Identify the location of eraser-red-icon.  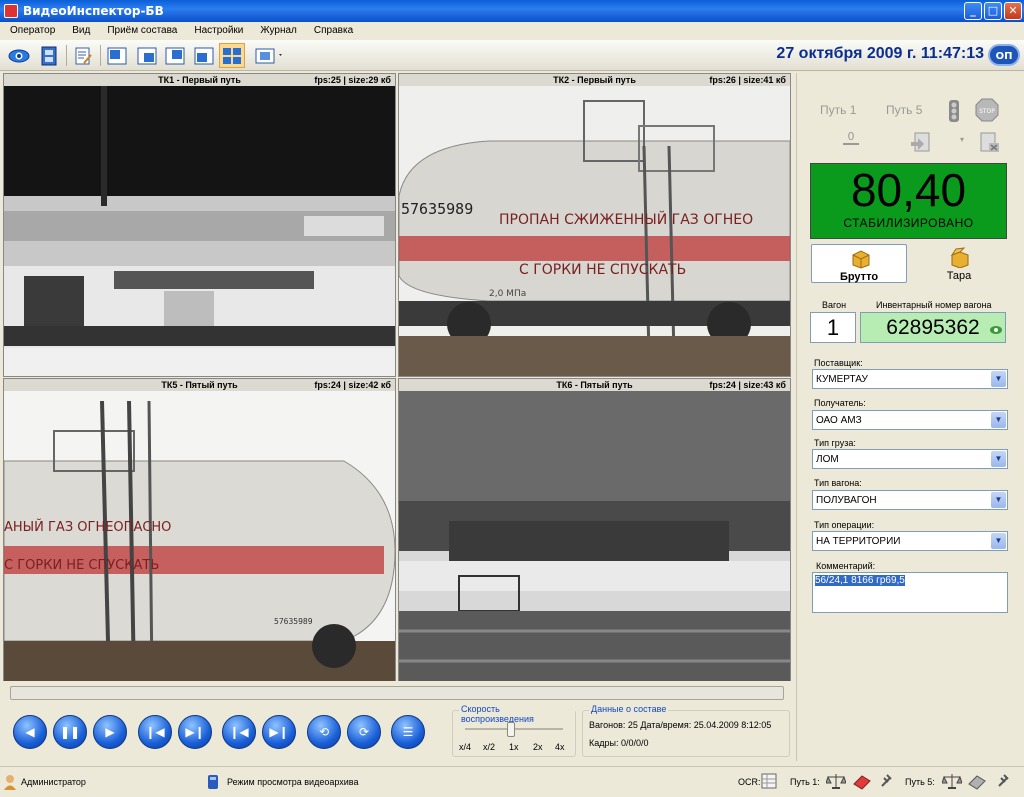
(862, 782).